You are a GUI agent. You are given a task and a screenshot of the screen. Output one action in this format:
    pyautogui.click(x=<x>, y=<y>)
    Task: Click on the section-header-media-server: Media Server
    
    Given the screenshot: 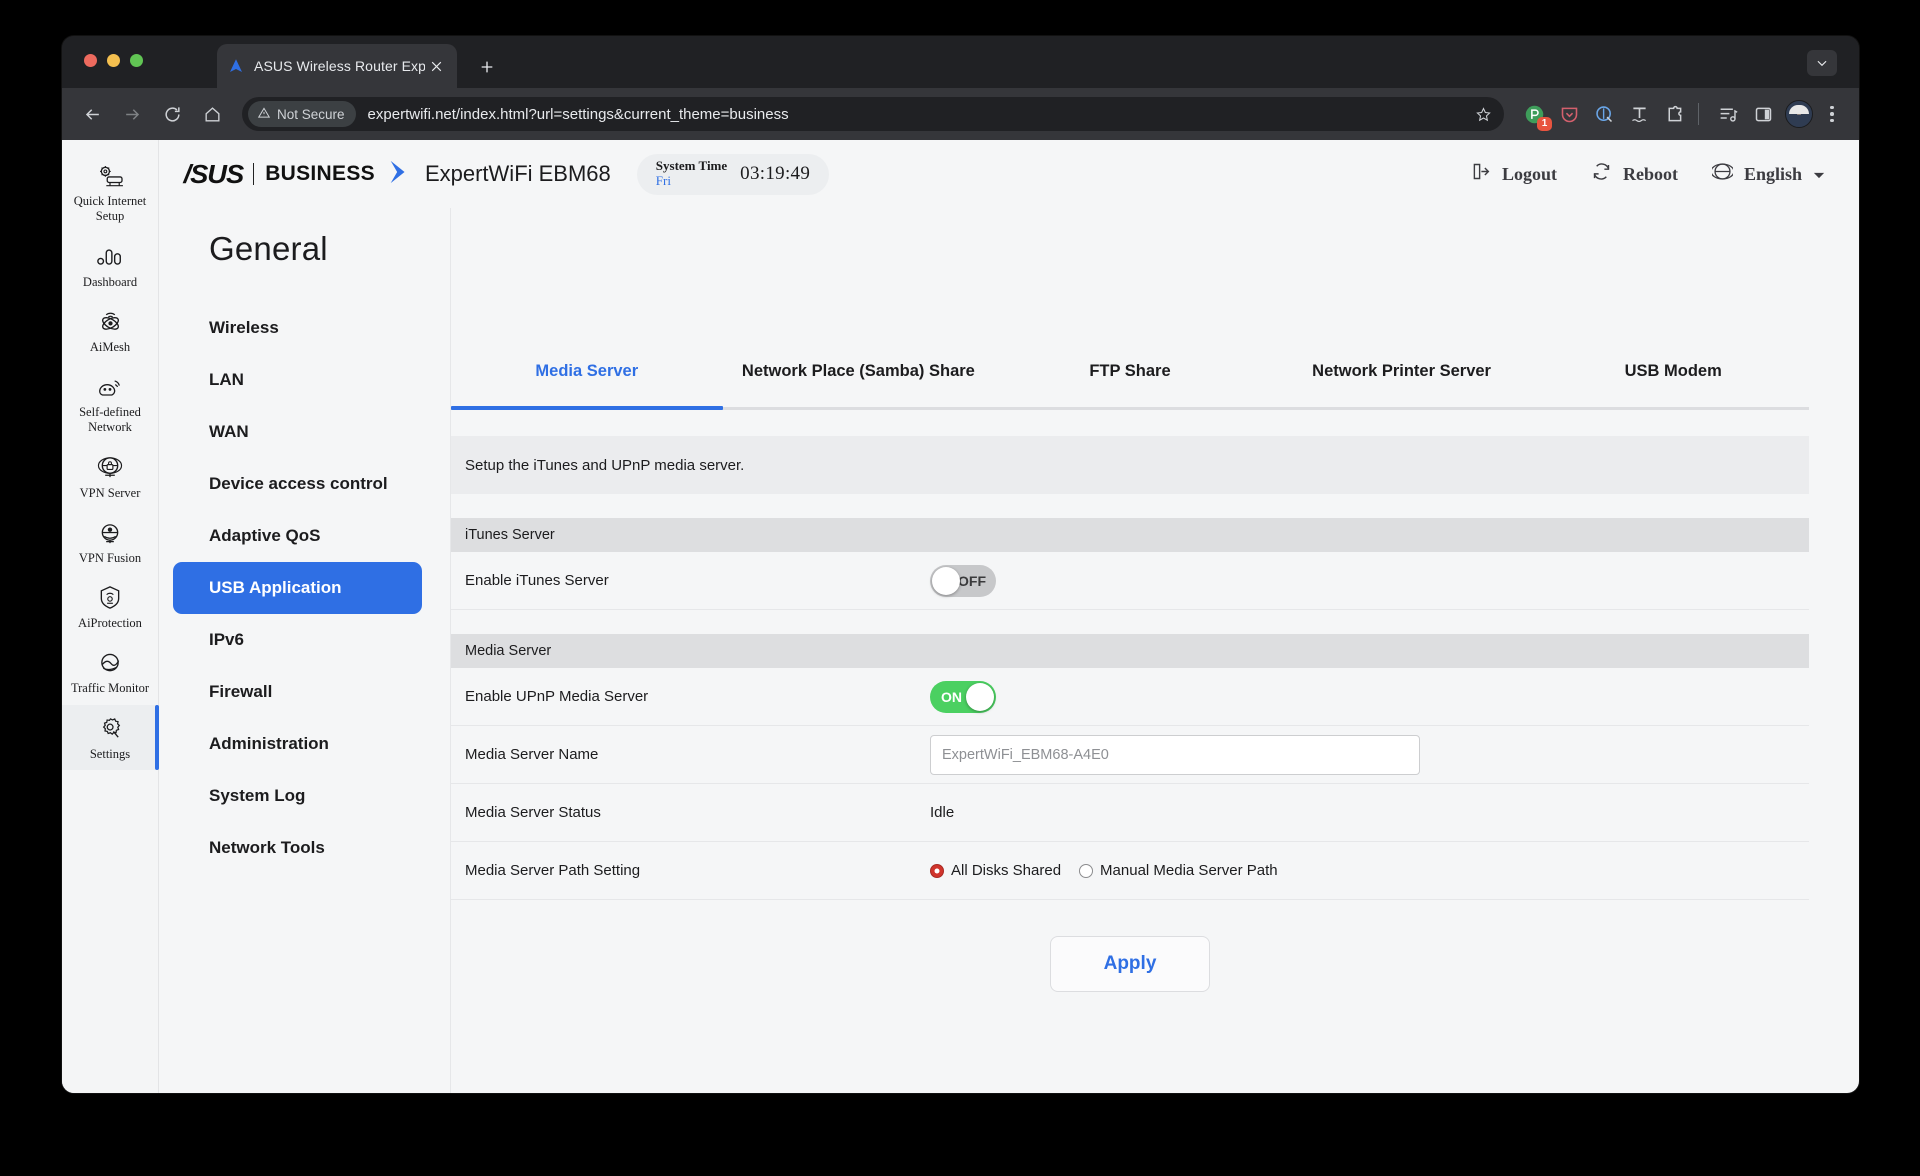 What is the action you would take?
    pyautogui.click(x=1130, y=651)
    